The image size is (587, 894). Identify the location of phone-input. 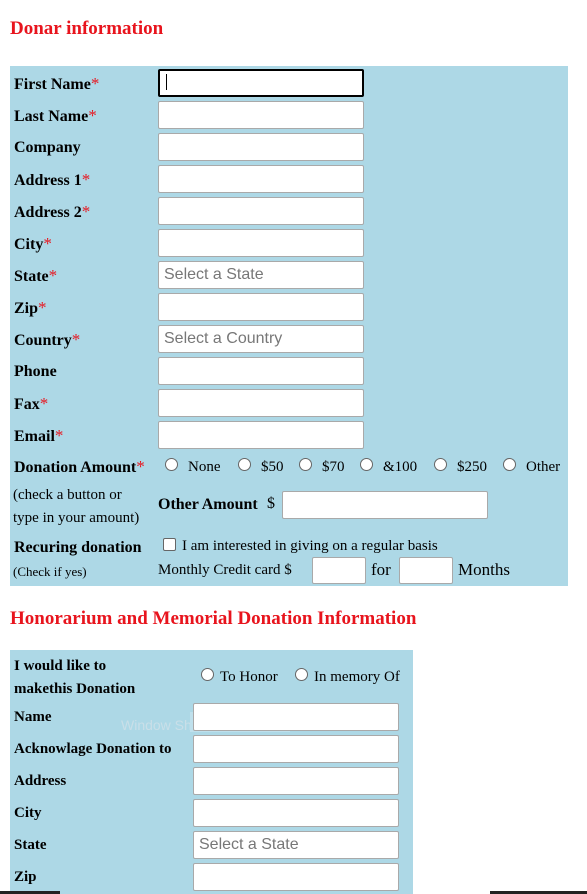
(261, 371).